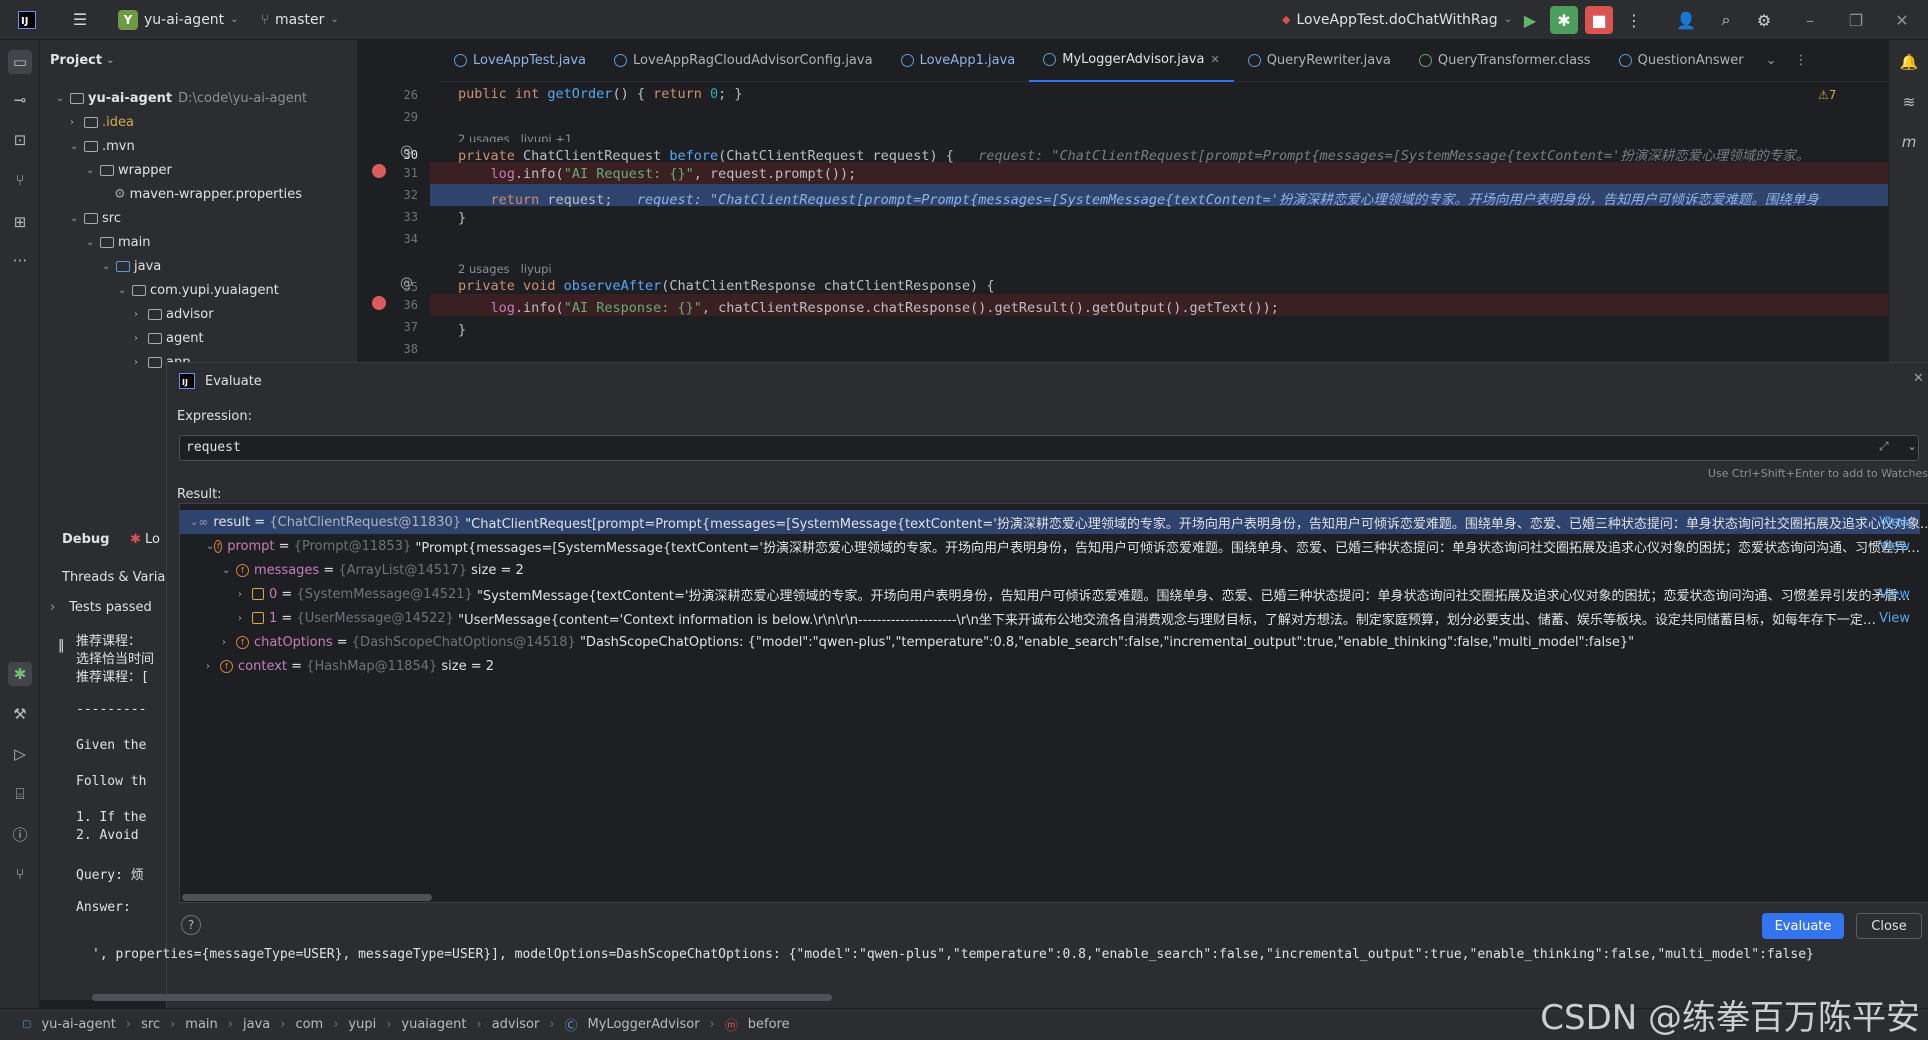  I want to click on terminal-tool-icon: ⌸, so click(20, 794).